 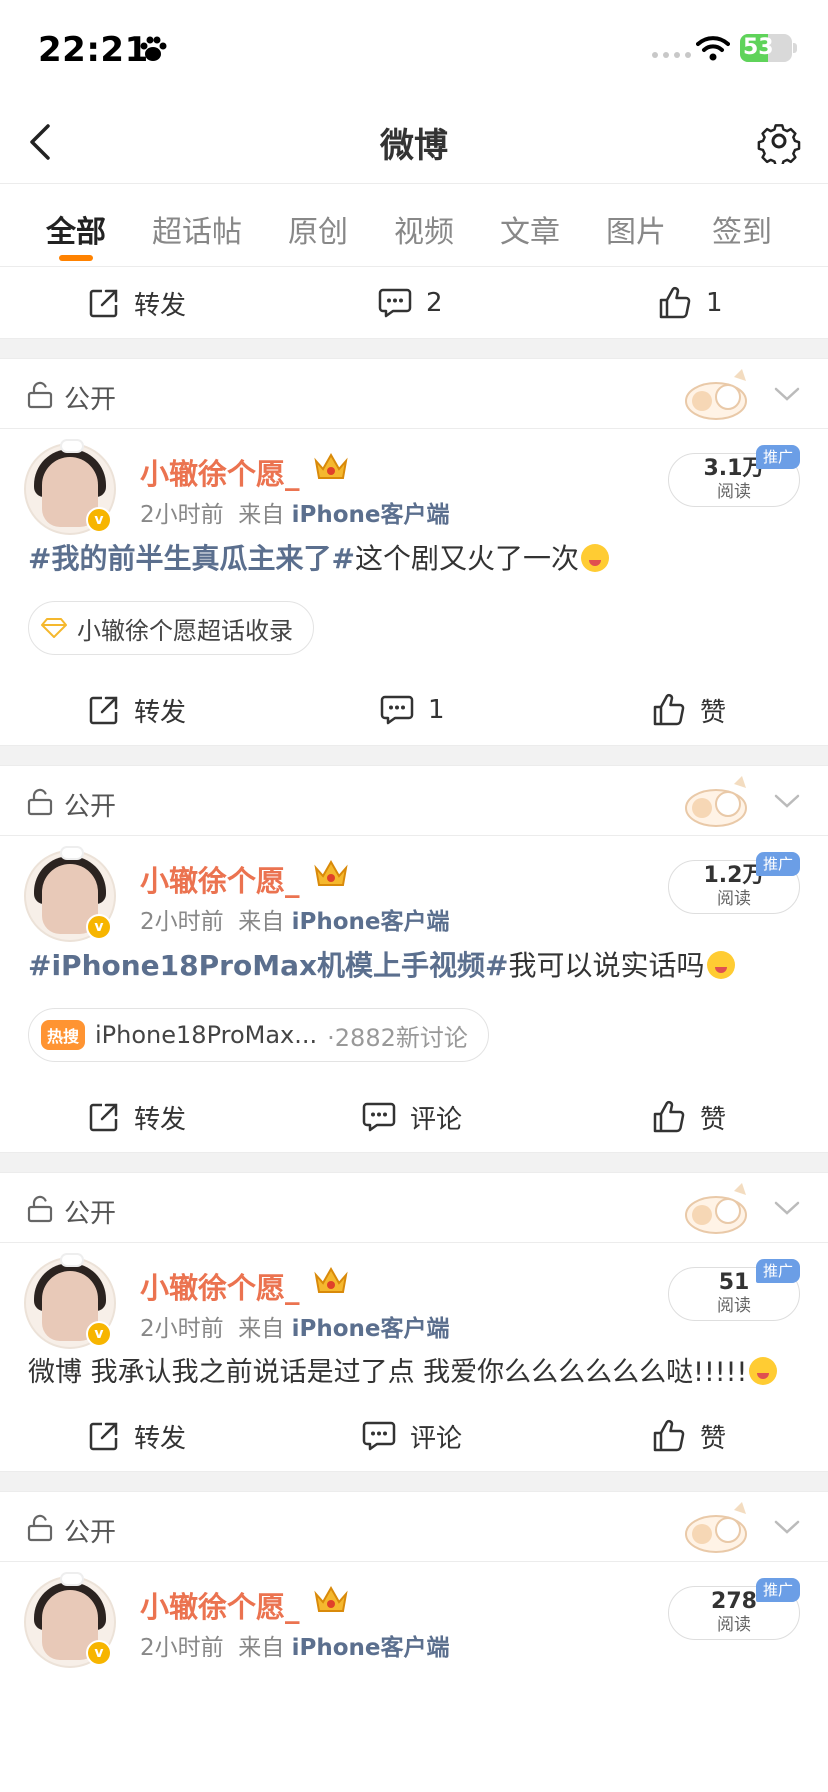 I want to click on post-header: v 小辙徐个愿_ 2小时前 来自 iPhone客户端 278 阅读 推广, so click(x=414, y=1615).